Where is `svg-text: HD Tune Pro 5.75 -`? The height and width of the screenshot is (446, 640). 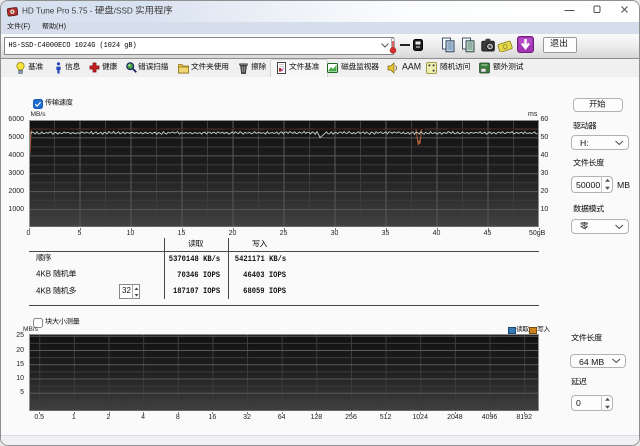 svg-text: HD Tune Pro 5.75 - is located at coordinates (58, 10).